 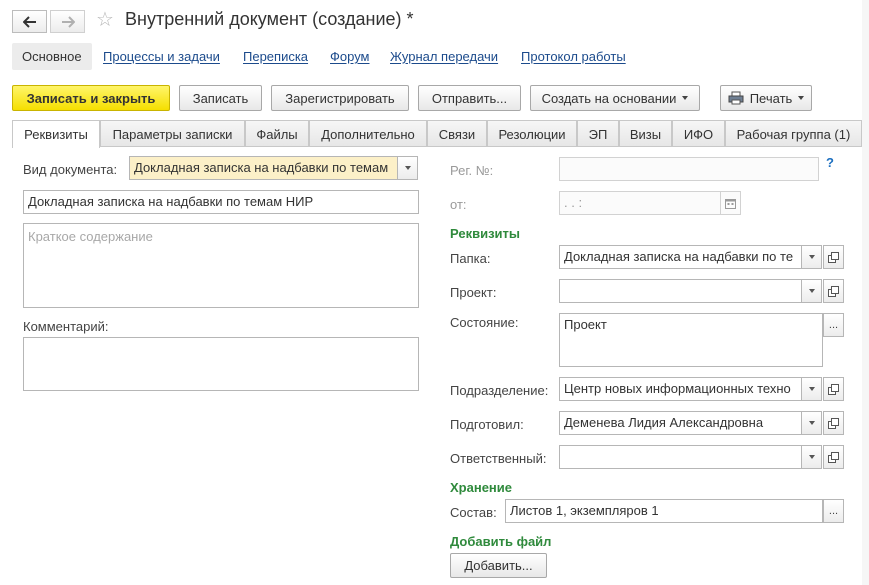 What do you see at coordinates (470, 258) in the screenshot?
I see `folder-label: Папка:` at bounding box center [470, 258].